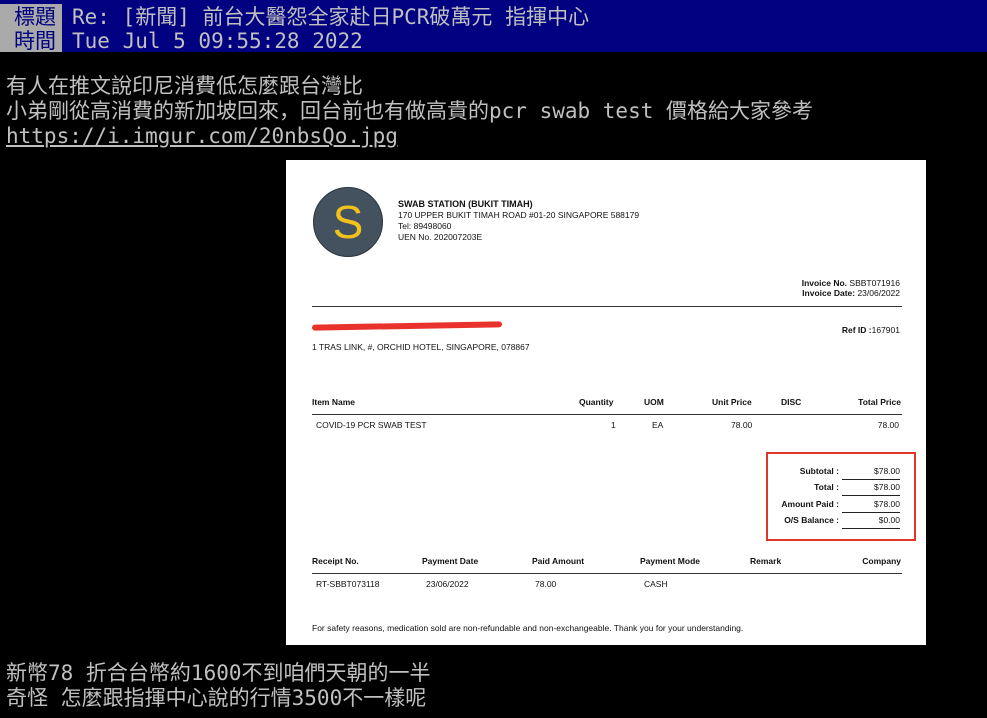 The width and height of the screenshot is (987, 718). I want to click on ref-id: Ref ID :167901, so click(871, 330).